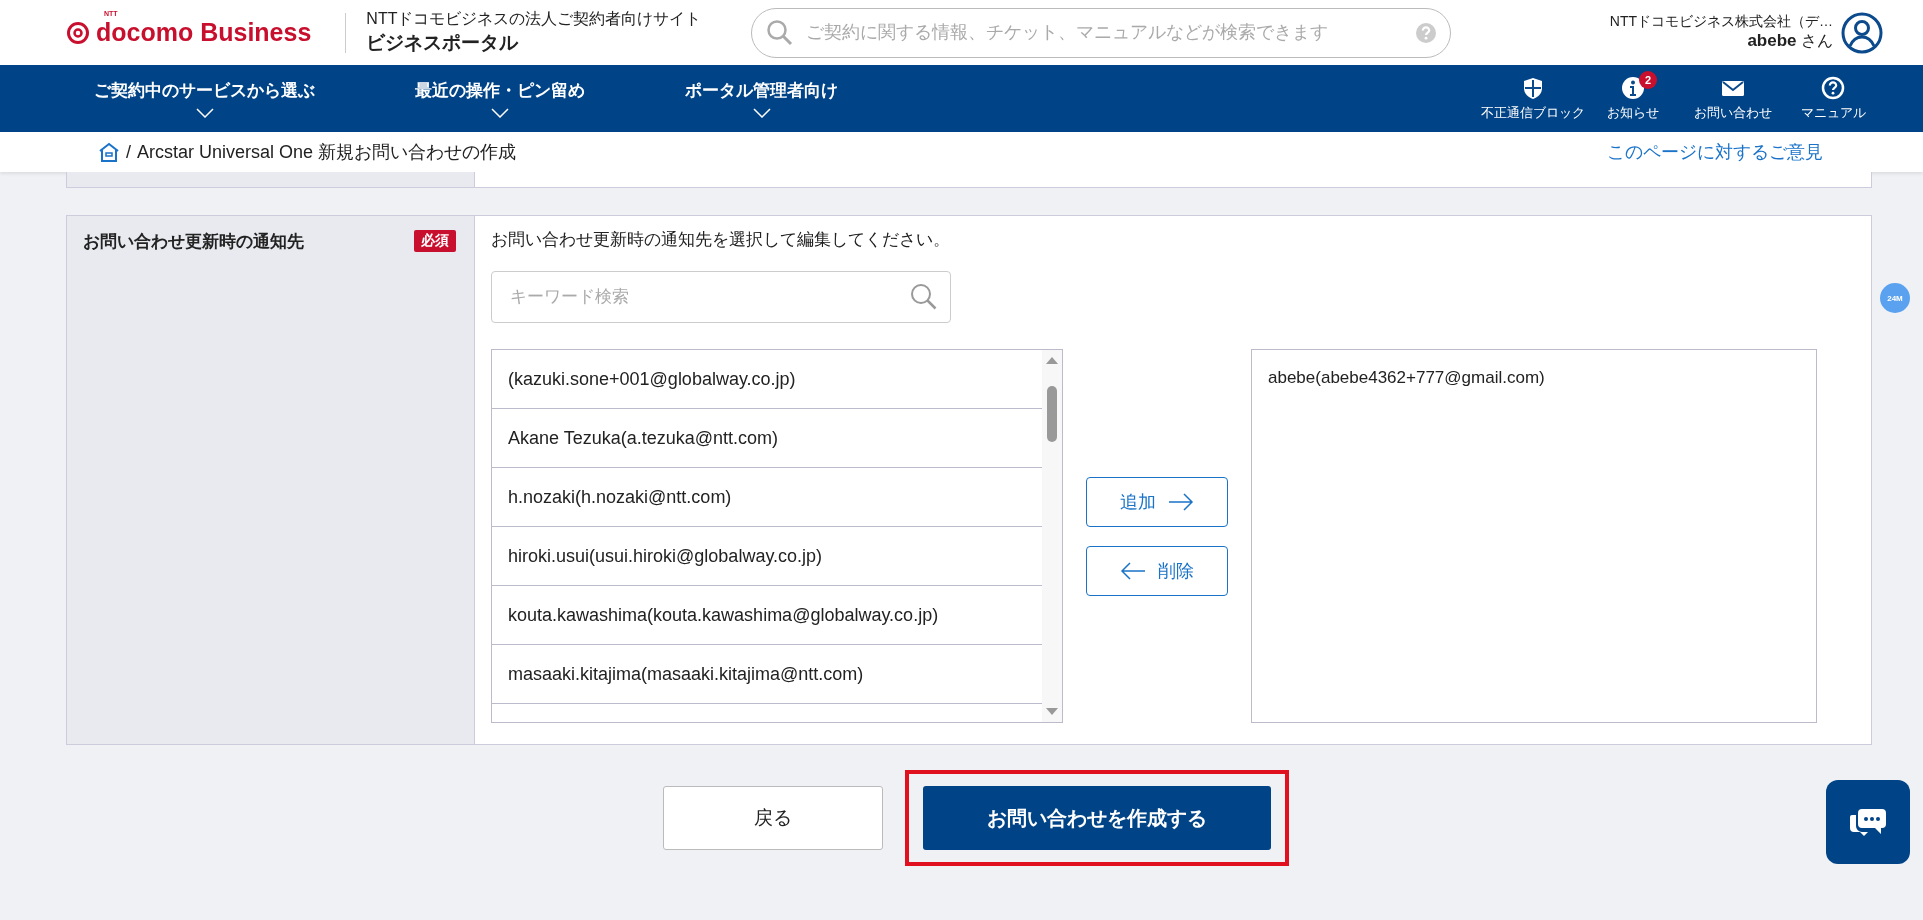 The image size is (1923, 920). Describe the element at coordinates (1862, 32) in the screenshot. I see `user-avatar-icon` at that location.